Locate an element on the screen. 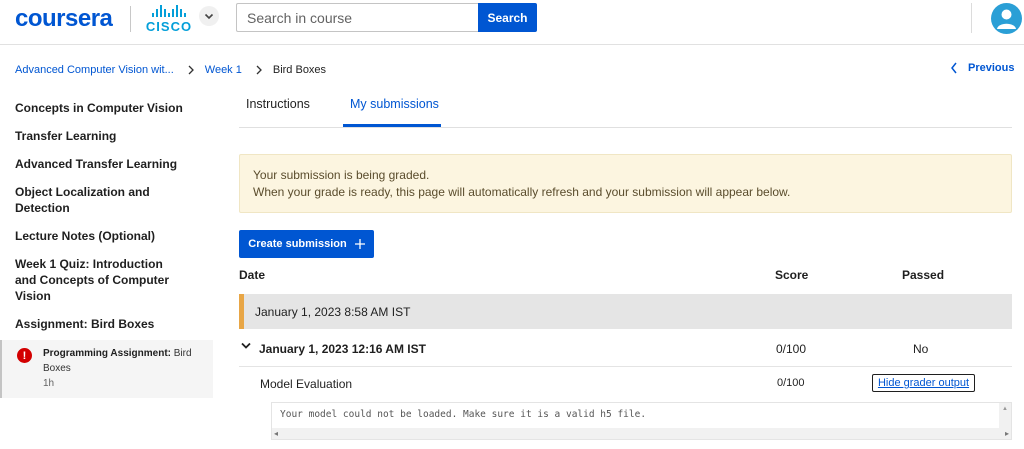  hide-grader-output-button: Hide grader output is located at coordinates (923, 383).